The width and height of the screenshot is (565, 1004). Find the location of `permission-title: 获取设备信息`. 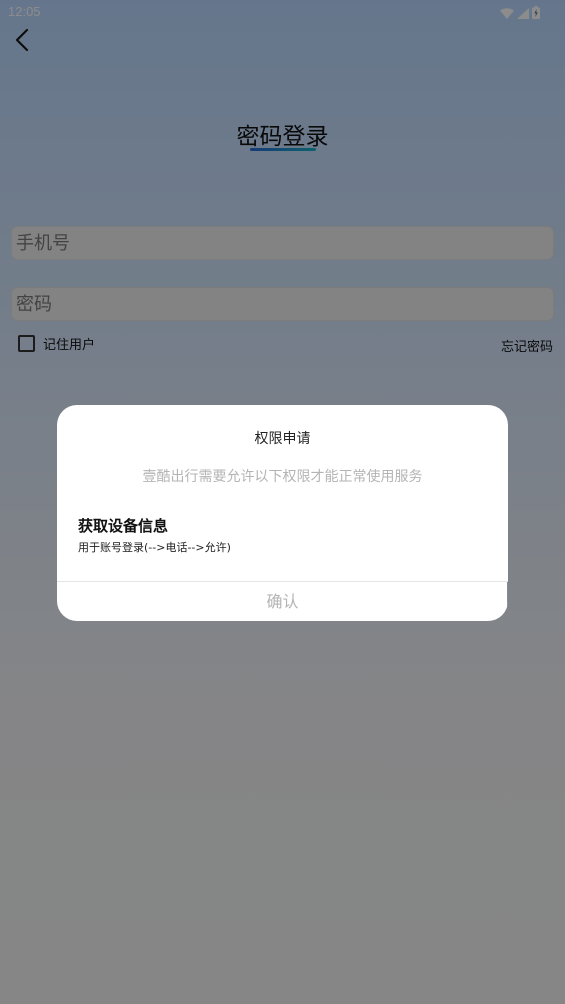

permission-title: 获取设备信息 is located at coordinates (123, 526).